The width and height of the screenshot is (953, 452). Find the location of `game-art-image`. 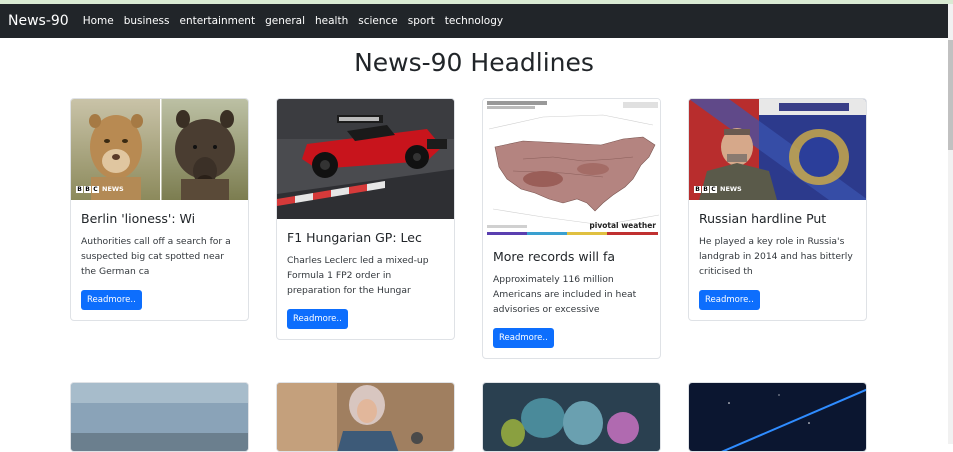

game-art-image is located at coordinates (572, 417).